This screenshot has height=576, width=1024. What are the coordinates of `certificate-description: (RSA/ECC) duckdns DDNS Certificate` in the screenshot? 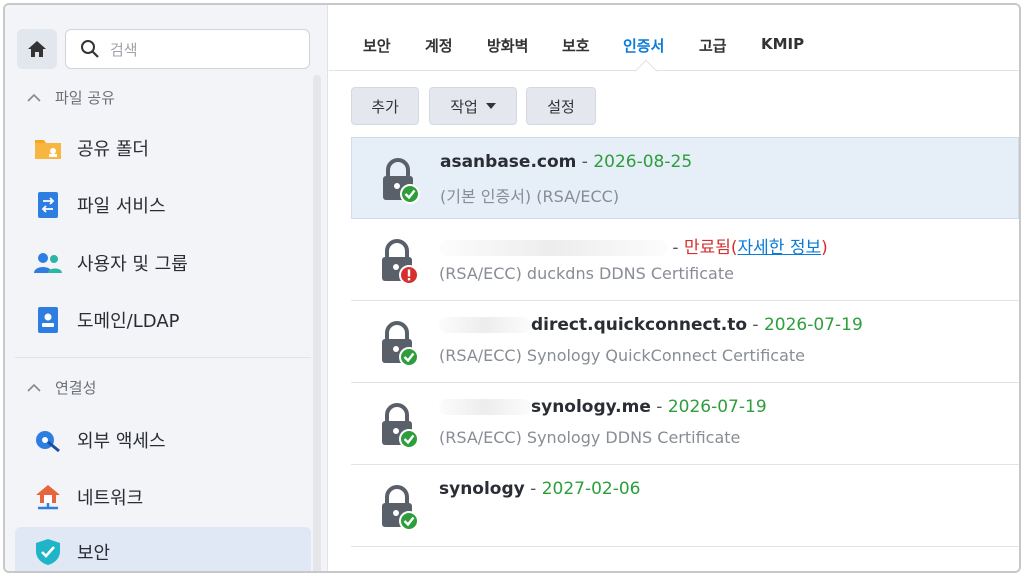 It's located at (586, 273).